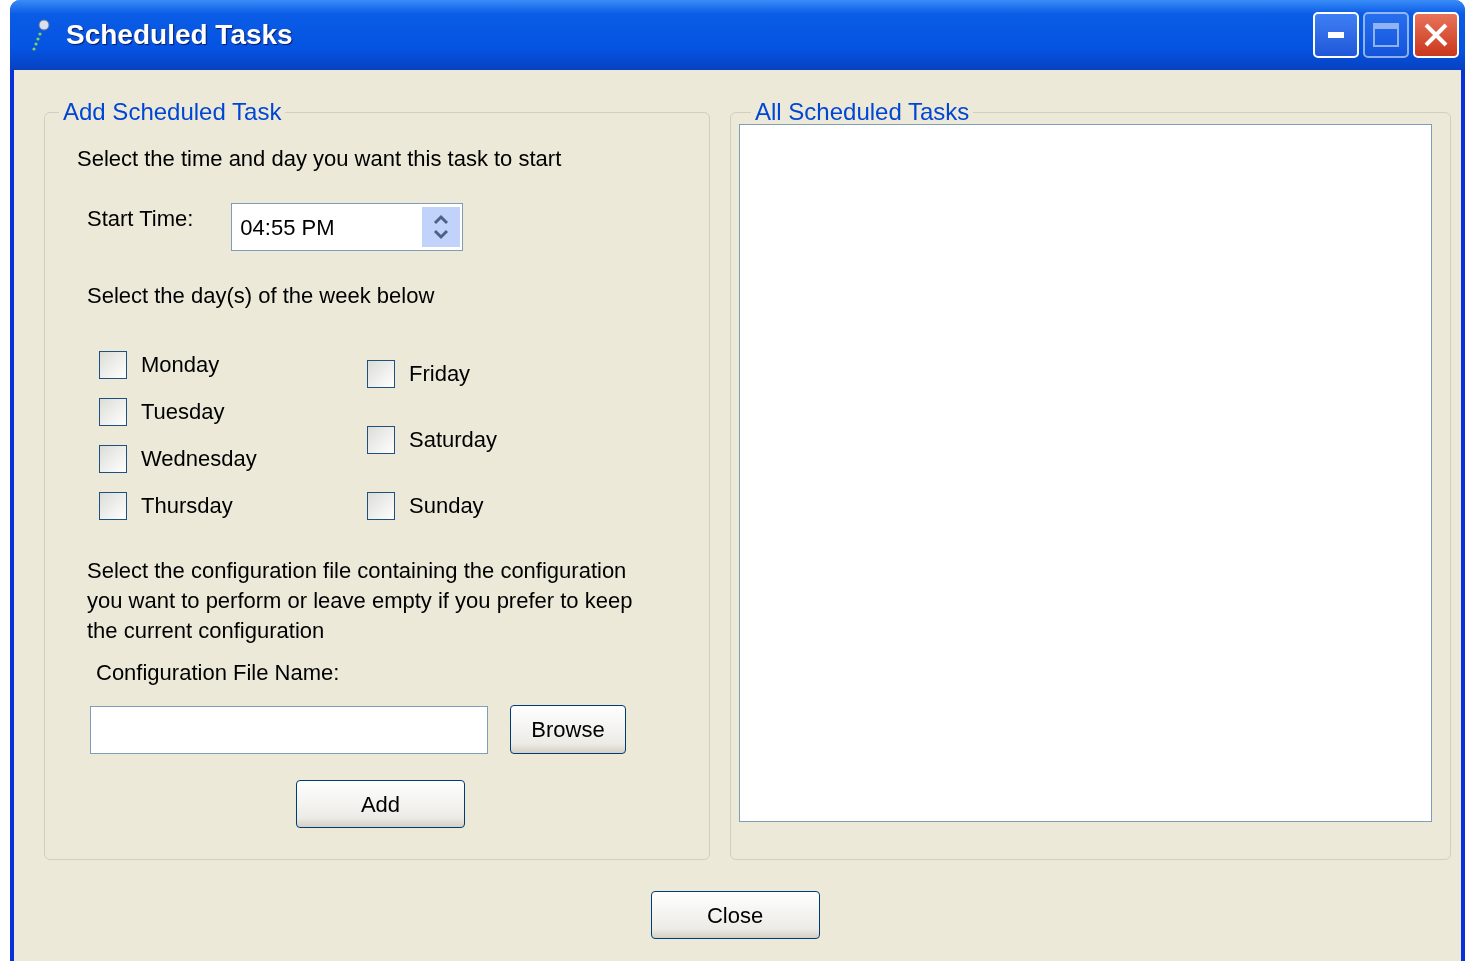  Describe the element at coordinates (440, 374) in the screenshot. I see `checkbox-label: Friday` at that location.